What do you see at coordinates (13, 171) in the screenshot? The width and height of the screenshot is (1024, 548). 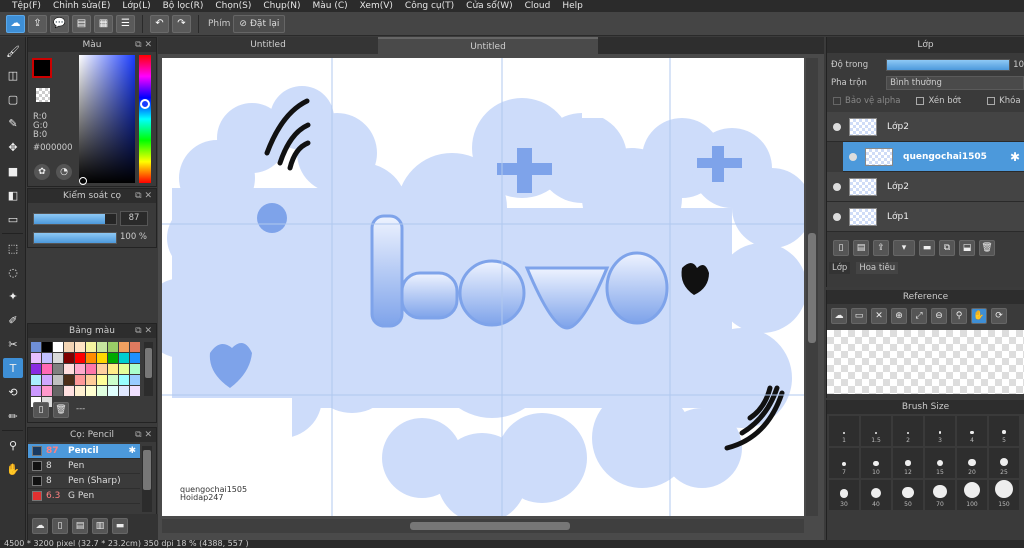 I see `fill-rect-tool-icon: ■` at bounding box center [13, 171].